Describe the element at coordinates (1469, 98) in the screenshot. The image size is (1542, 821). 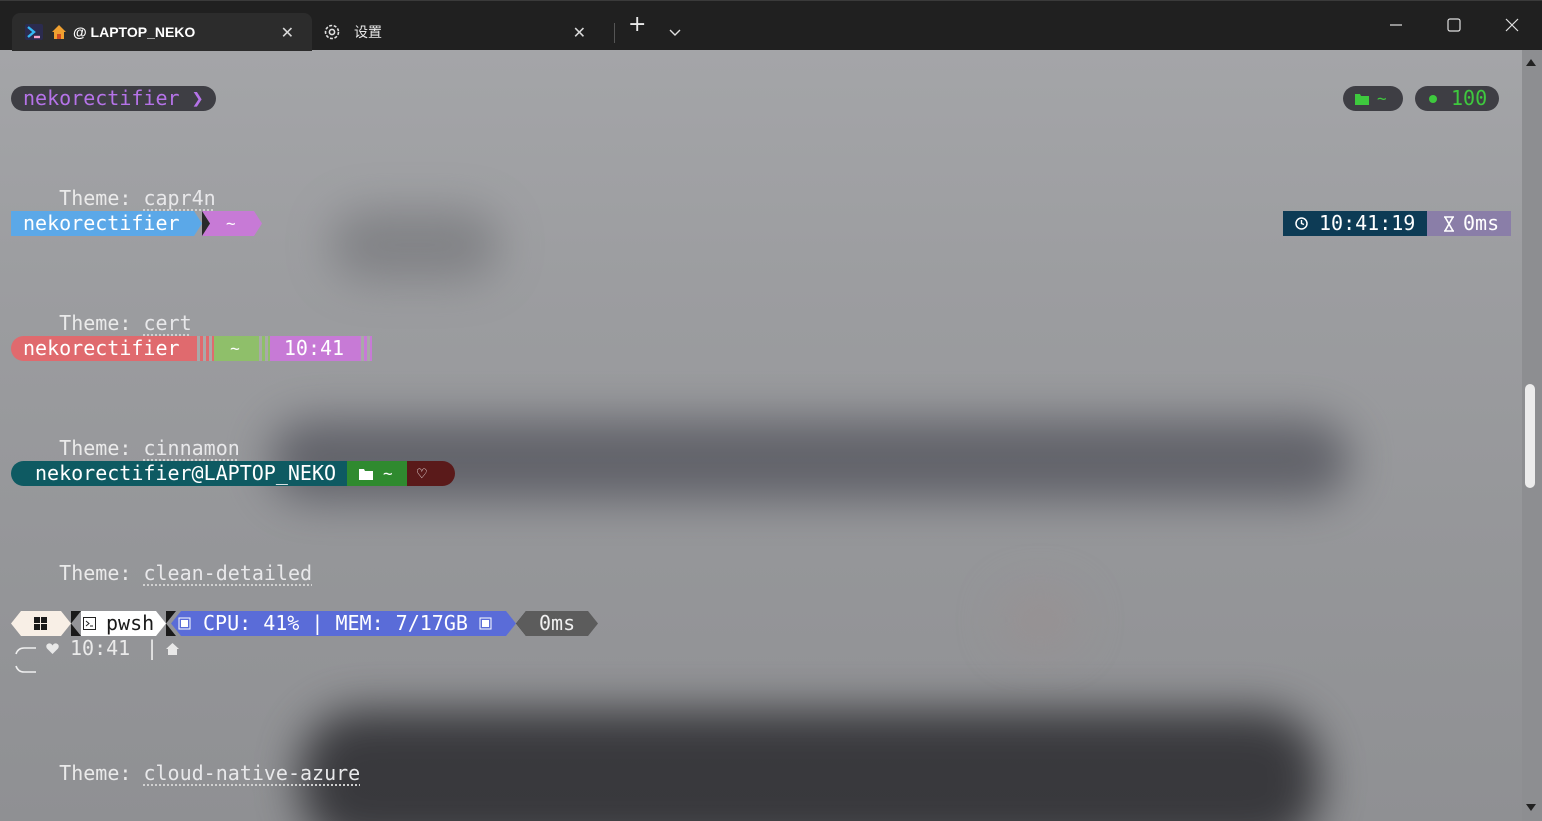
I see `status-value: 100` at that location.